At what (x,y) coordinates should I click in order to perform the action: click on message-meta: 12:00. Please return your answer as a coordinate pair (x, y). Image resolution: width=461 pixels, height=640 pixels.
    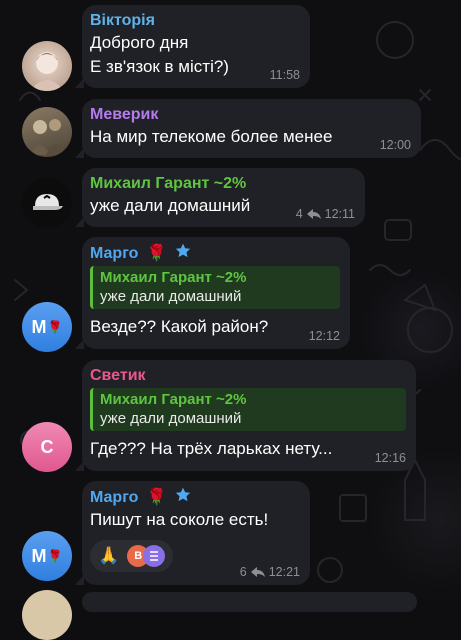
    Looking at the image, I should click on (395, 145).